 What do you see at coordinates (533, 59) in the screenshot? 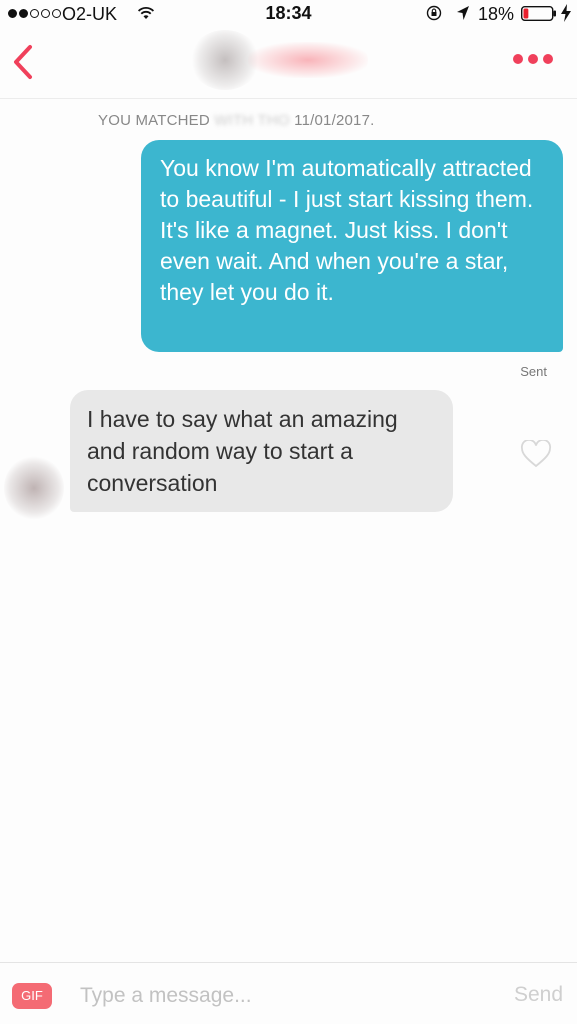
I see `more-options-icon` at bounding box center [533, 59].